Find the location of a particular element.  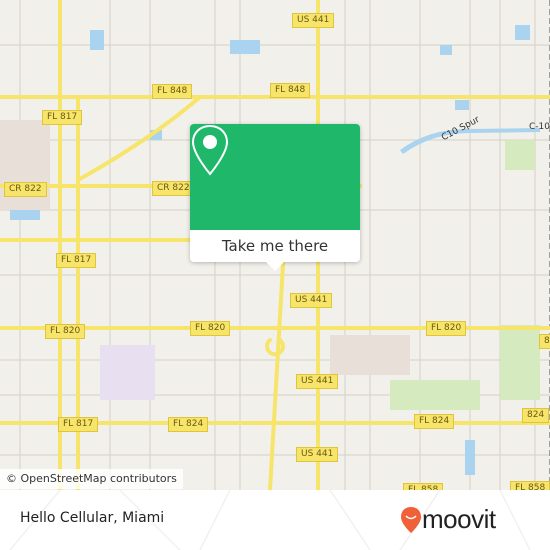

road-label: 82 is located at coordinates (544, 341).